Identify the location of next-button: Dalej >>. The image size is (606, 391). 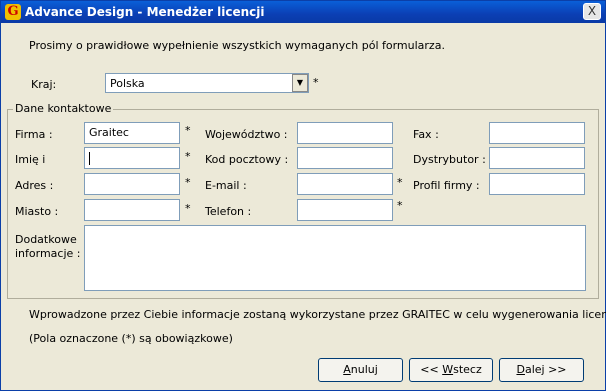
(541, 370).